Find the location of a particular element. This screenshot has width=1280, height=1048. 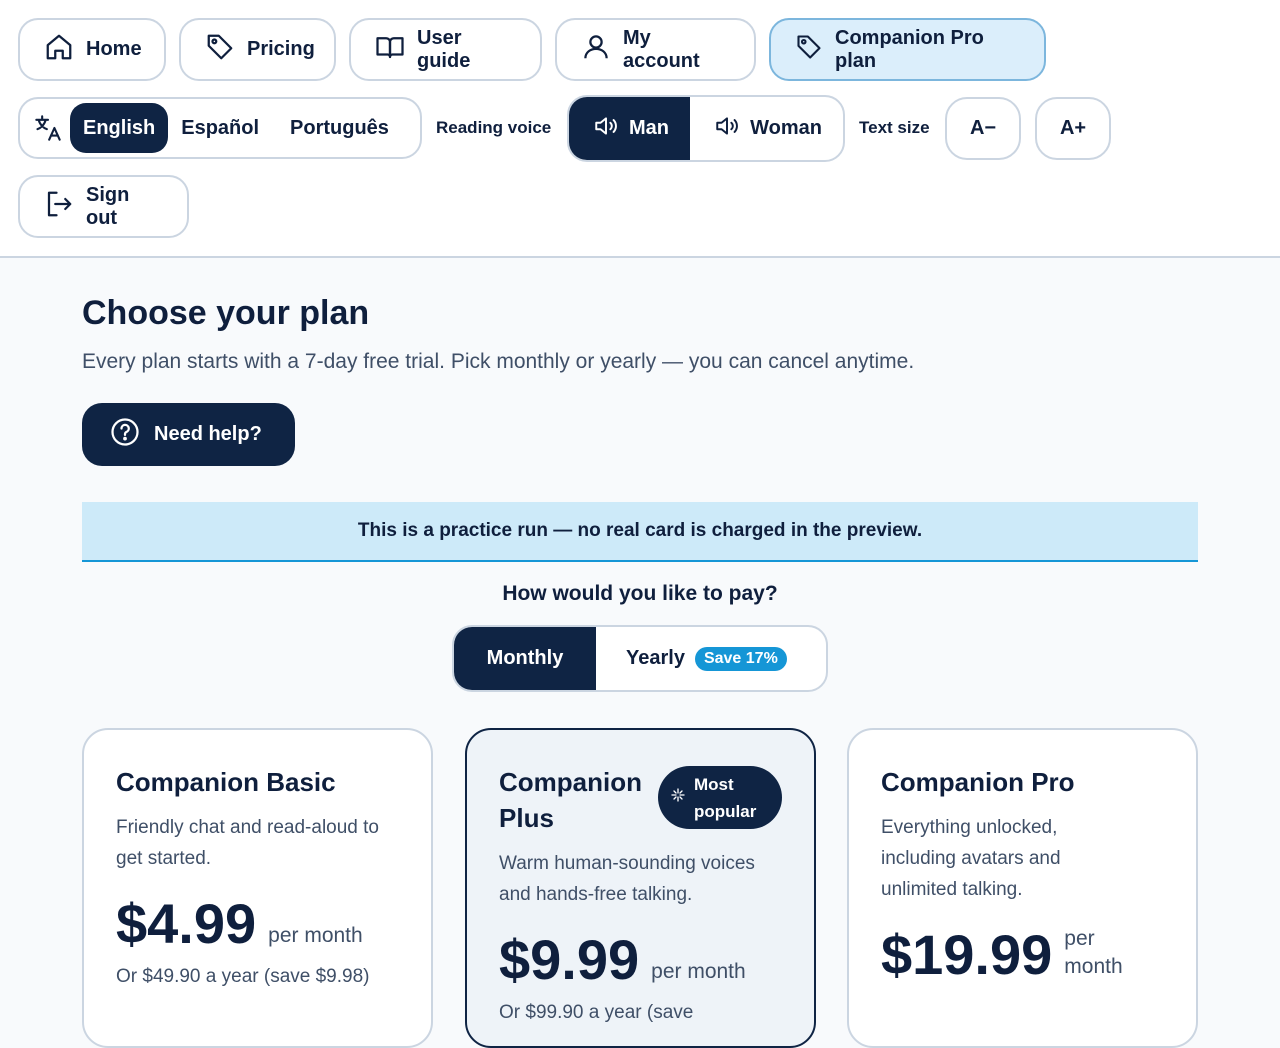

language-option-espanol: Español is located at coordinates (220, 128).